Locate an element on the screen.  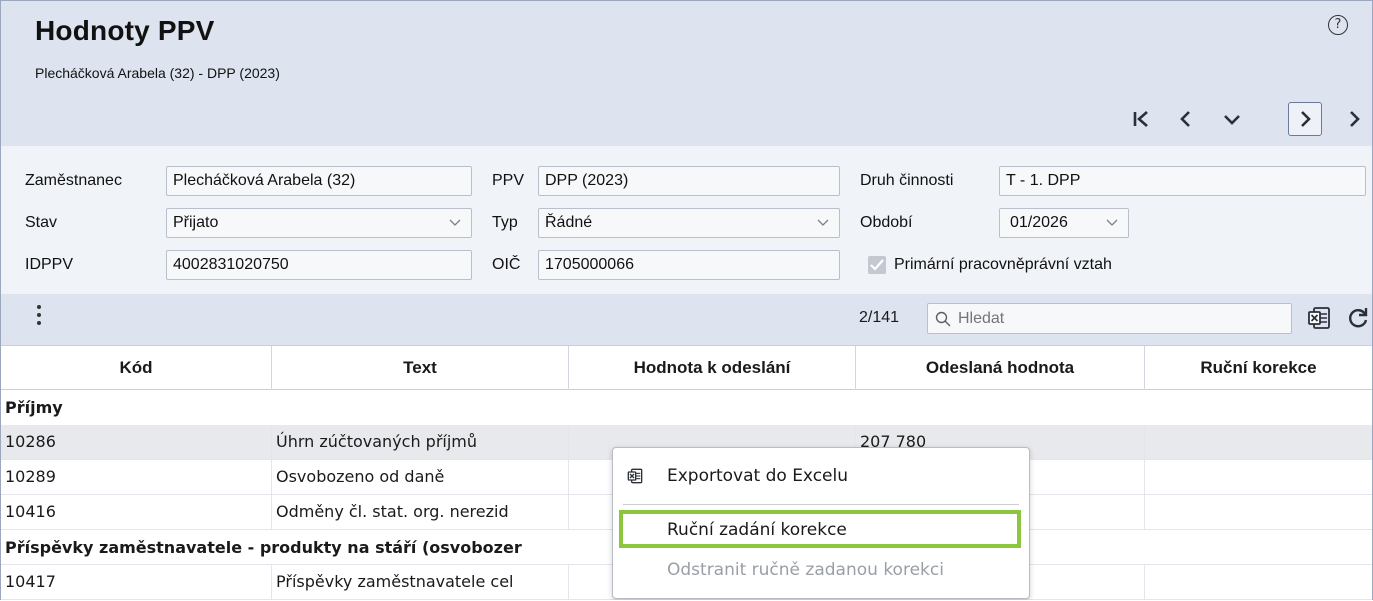
remove-correction-label: Odstranit ručně zadanou korekci is located at coordinates (805, 570).